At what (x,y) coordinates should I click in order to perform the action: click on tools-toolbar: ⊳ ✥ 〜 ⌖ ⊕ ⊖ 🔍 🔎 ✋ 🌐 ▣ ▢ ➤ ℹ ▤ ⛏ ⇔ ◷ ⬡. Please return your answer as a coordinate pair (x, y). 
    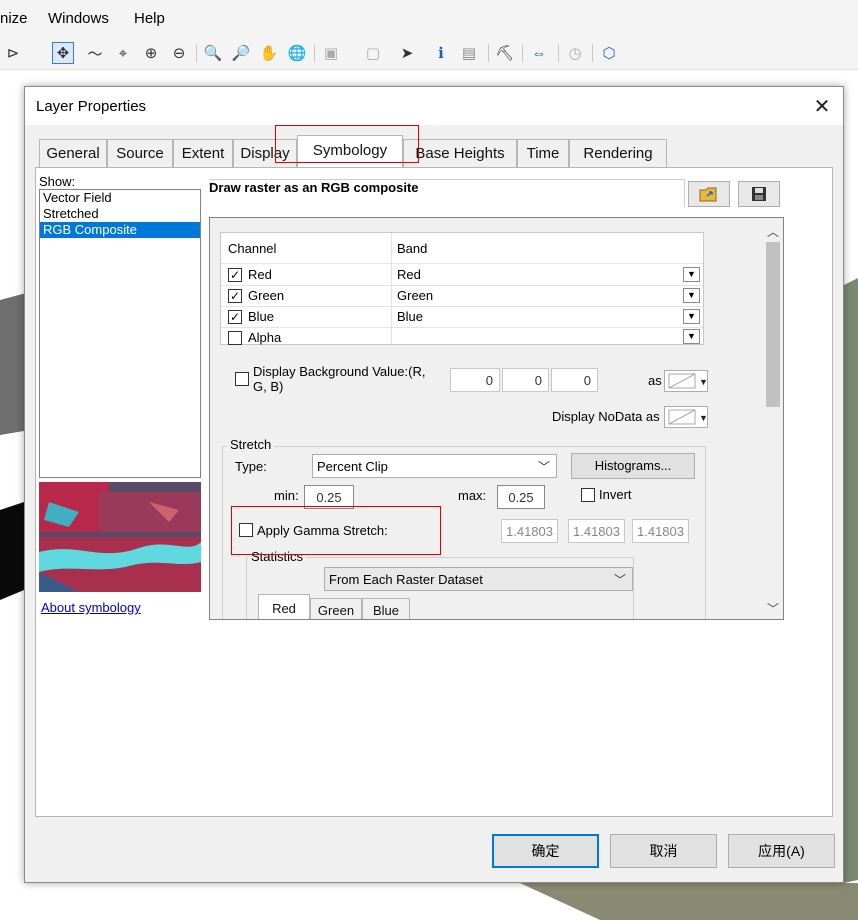
    Looking at the image, I should click on (429, 53).